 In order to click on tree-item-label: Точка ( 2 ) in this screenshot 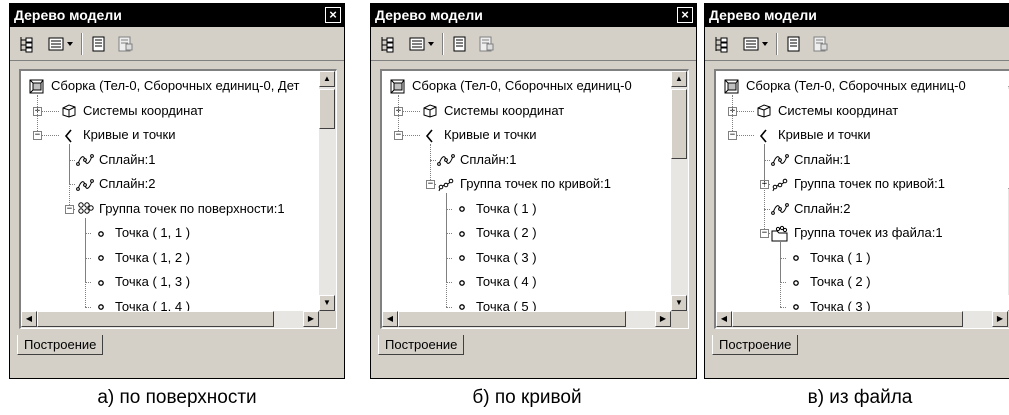, I will do `click(506, 232)`.